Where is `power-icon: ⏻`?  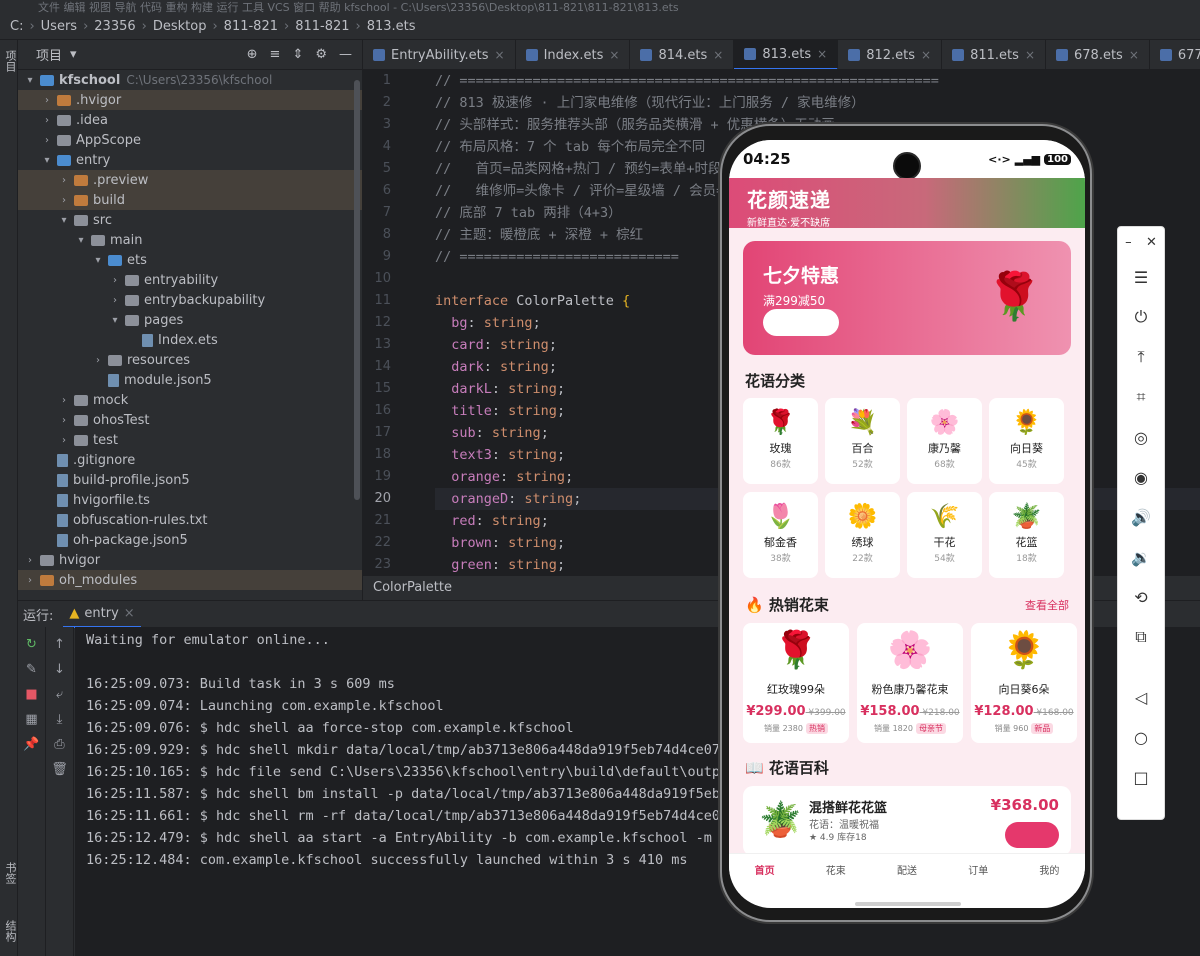
power-icon: ⏻ is located at coordinates (1141, 317).